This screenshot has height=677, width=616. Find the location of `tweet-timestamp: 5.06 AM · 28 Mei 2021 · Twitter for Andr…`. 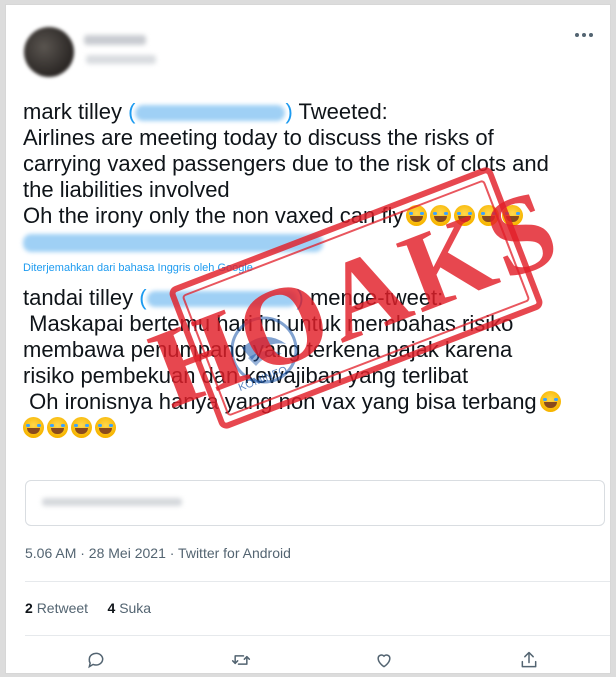

tweet-timestamp: 5.06 AM · 28 Mei 2021 · Twitter for Andr… is located at coordinates (158, 553).